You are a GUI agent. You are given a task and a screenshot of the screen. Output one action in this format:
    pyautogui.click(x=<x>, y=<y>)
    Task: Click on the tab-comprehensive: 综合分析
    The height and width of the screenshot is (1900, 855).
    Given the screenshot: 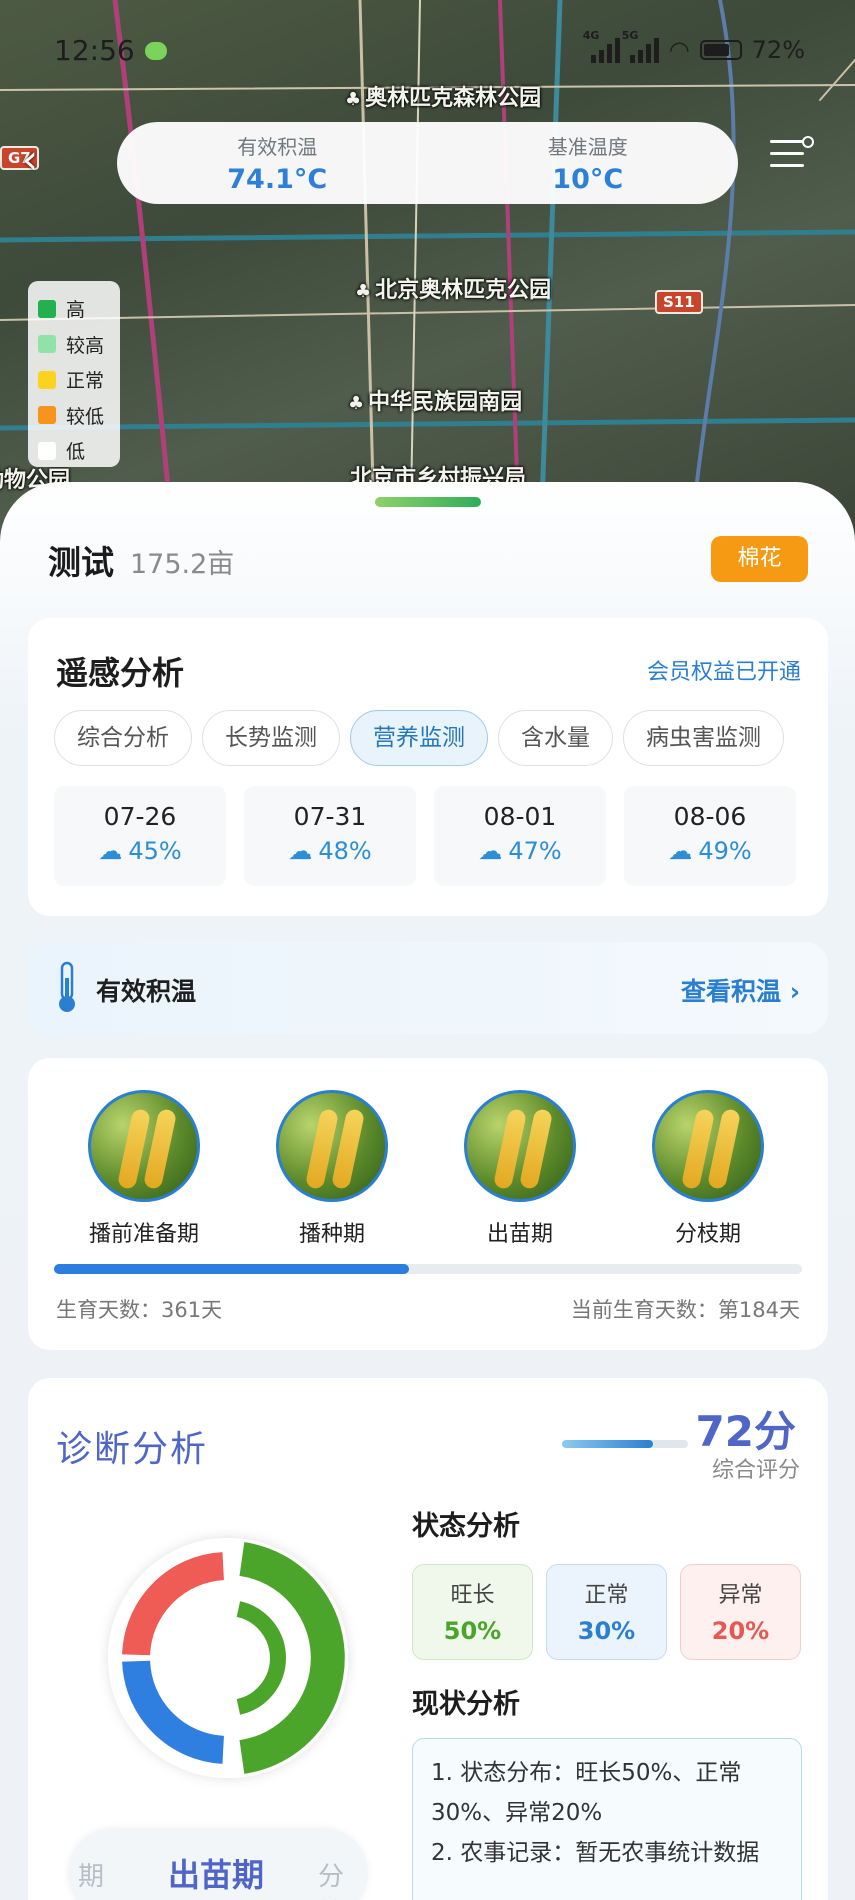 What is the action you would take?
    pyautogui.click(x=123, y=738)
    